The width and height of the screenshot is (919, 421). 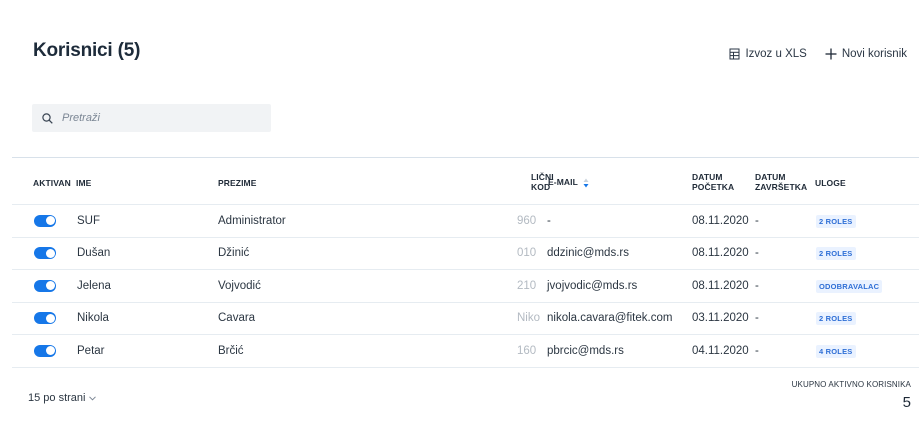 What do you see at coordinates (94, 253) in the screenshot?
I see `first-name-cell: Dušan` at bounding box center [94, 253].